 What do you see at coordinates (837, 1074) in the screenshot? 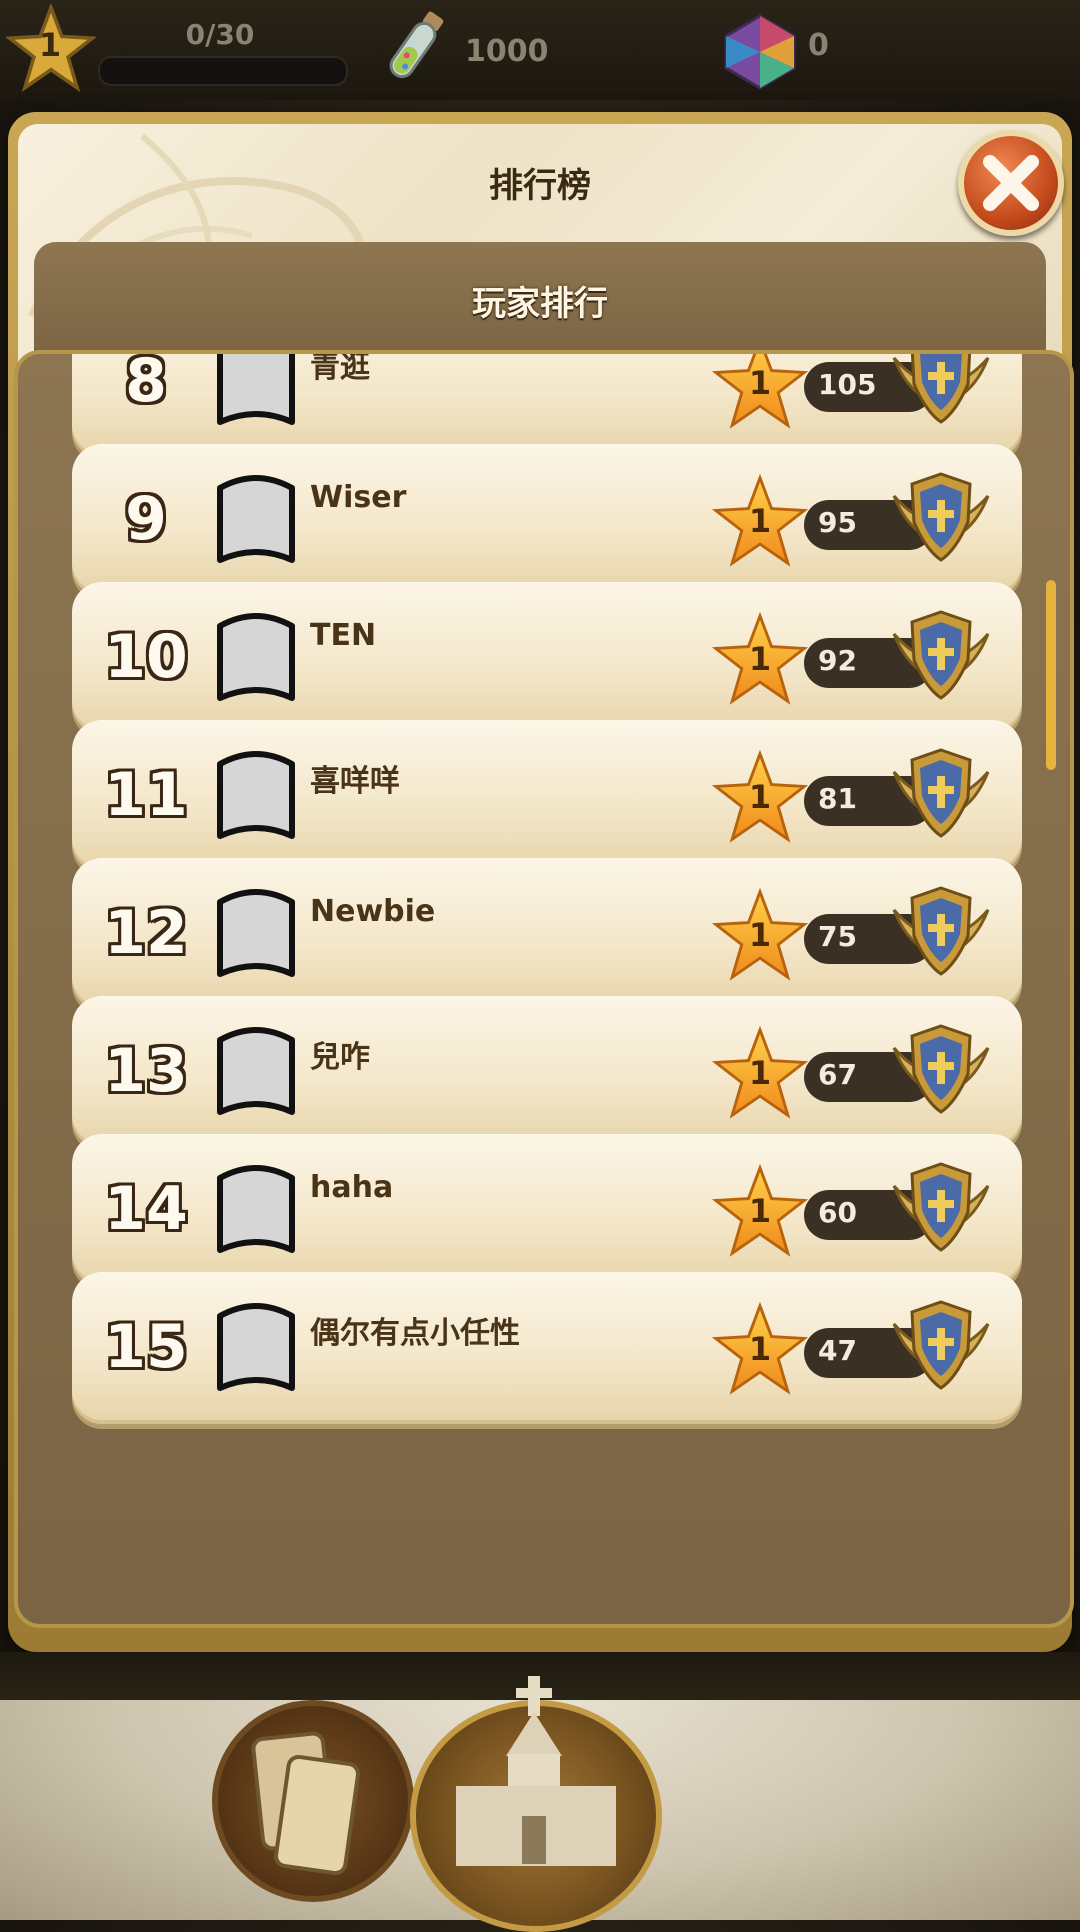
I see `player-score: 67` at bounding box center [837, 1074].